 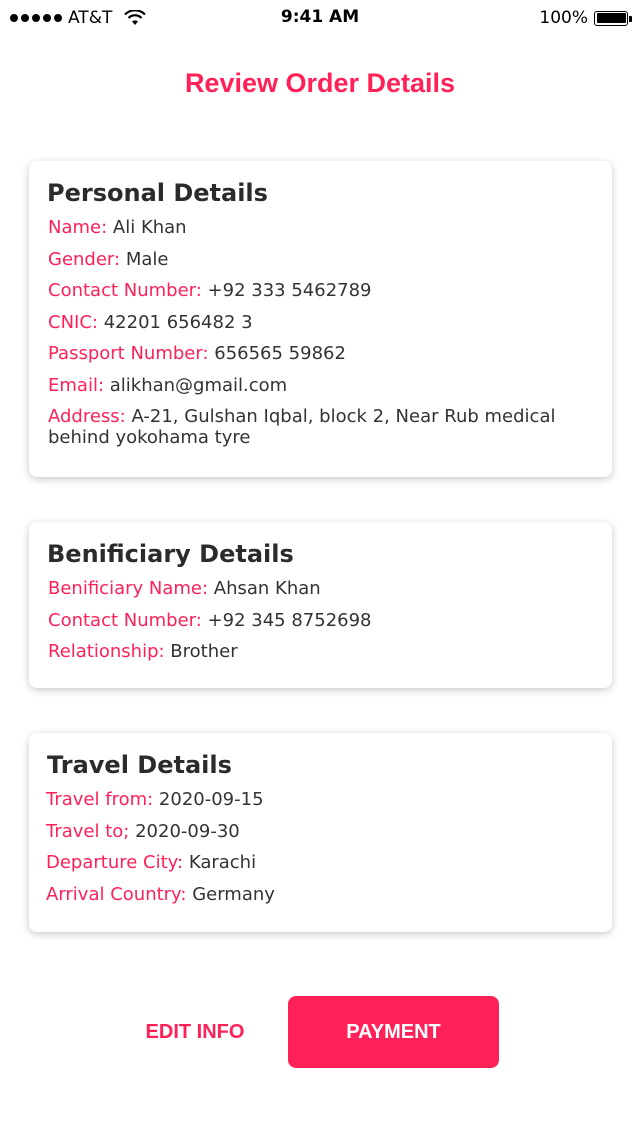 What do you see at coordinates (128, 353) in the screenshot?
I see `detail-label: Passport Number:` at bounding box center [128, 353].